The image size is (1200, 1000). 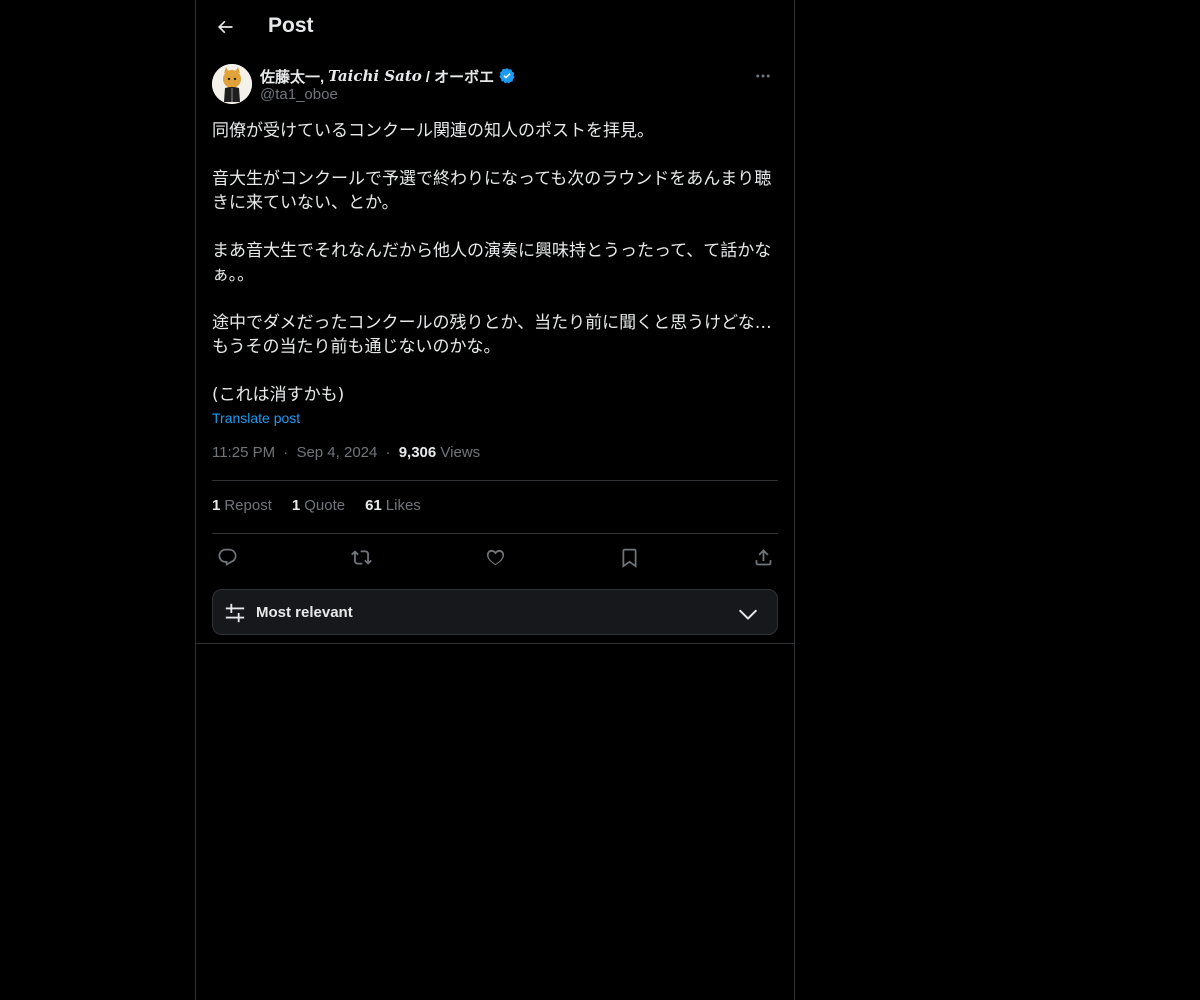 I want to click on likes-stat: 61 Likes, so click(x=393, y=505).